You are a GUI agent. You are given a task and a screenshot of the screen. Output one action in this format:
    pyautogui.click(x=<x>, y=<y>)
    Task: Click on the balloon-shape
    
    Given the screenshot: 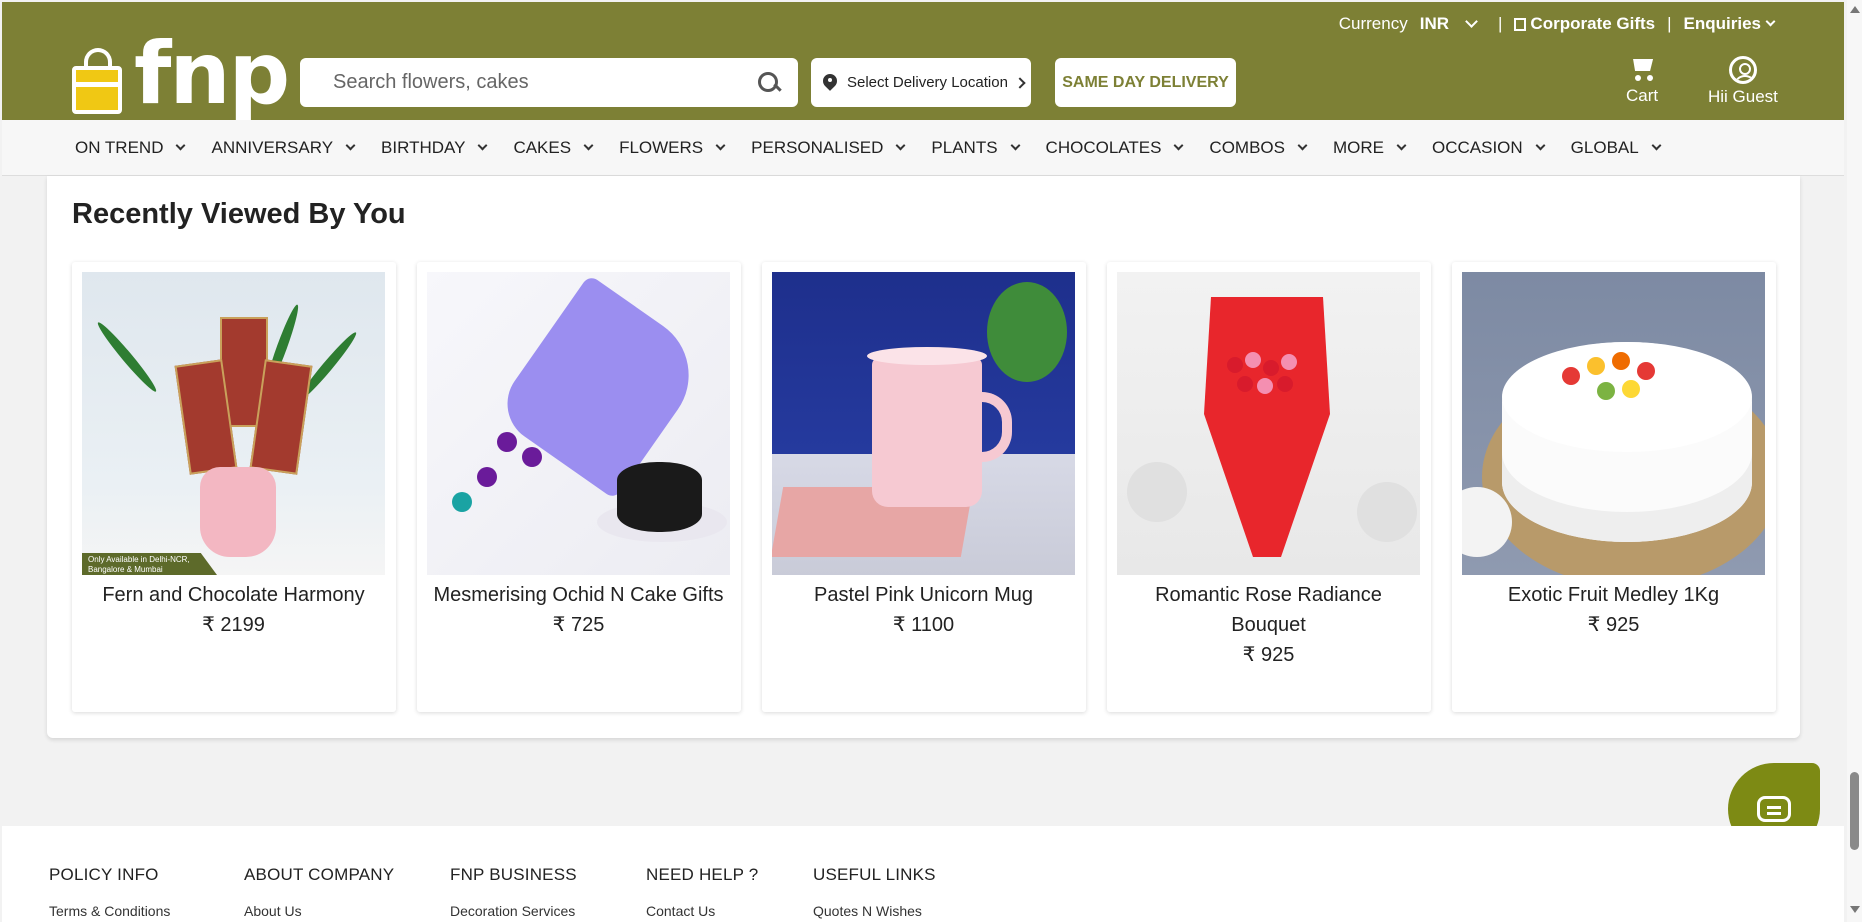 What is the action you would take?
    pyautogui.click(x=1387, y=512)
    